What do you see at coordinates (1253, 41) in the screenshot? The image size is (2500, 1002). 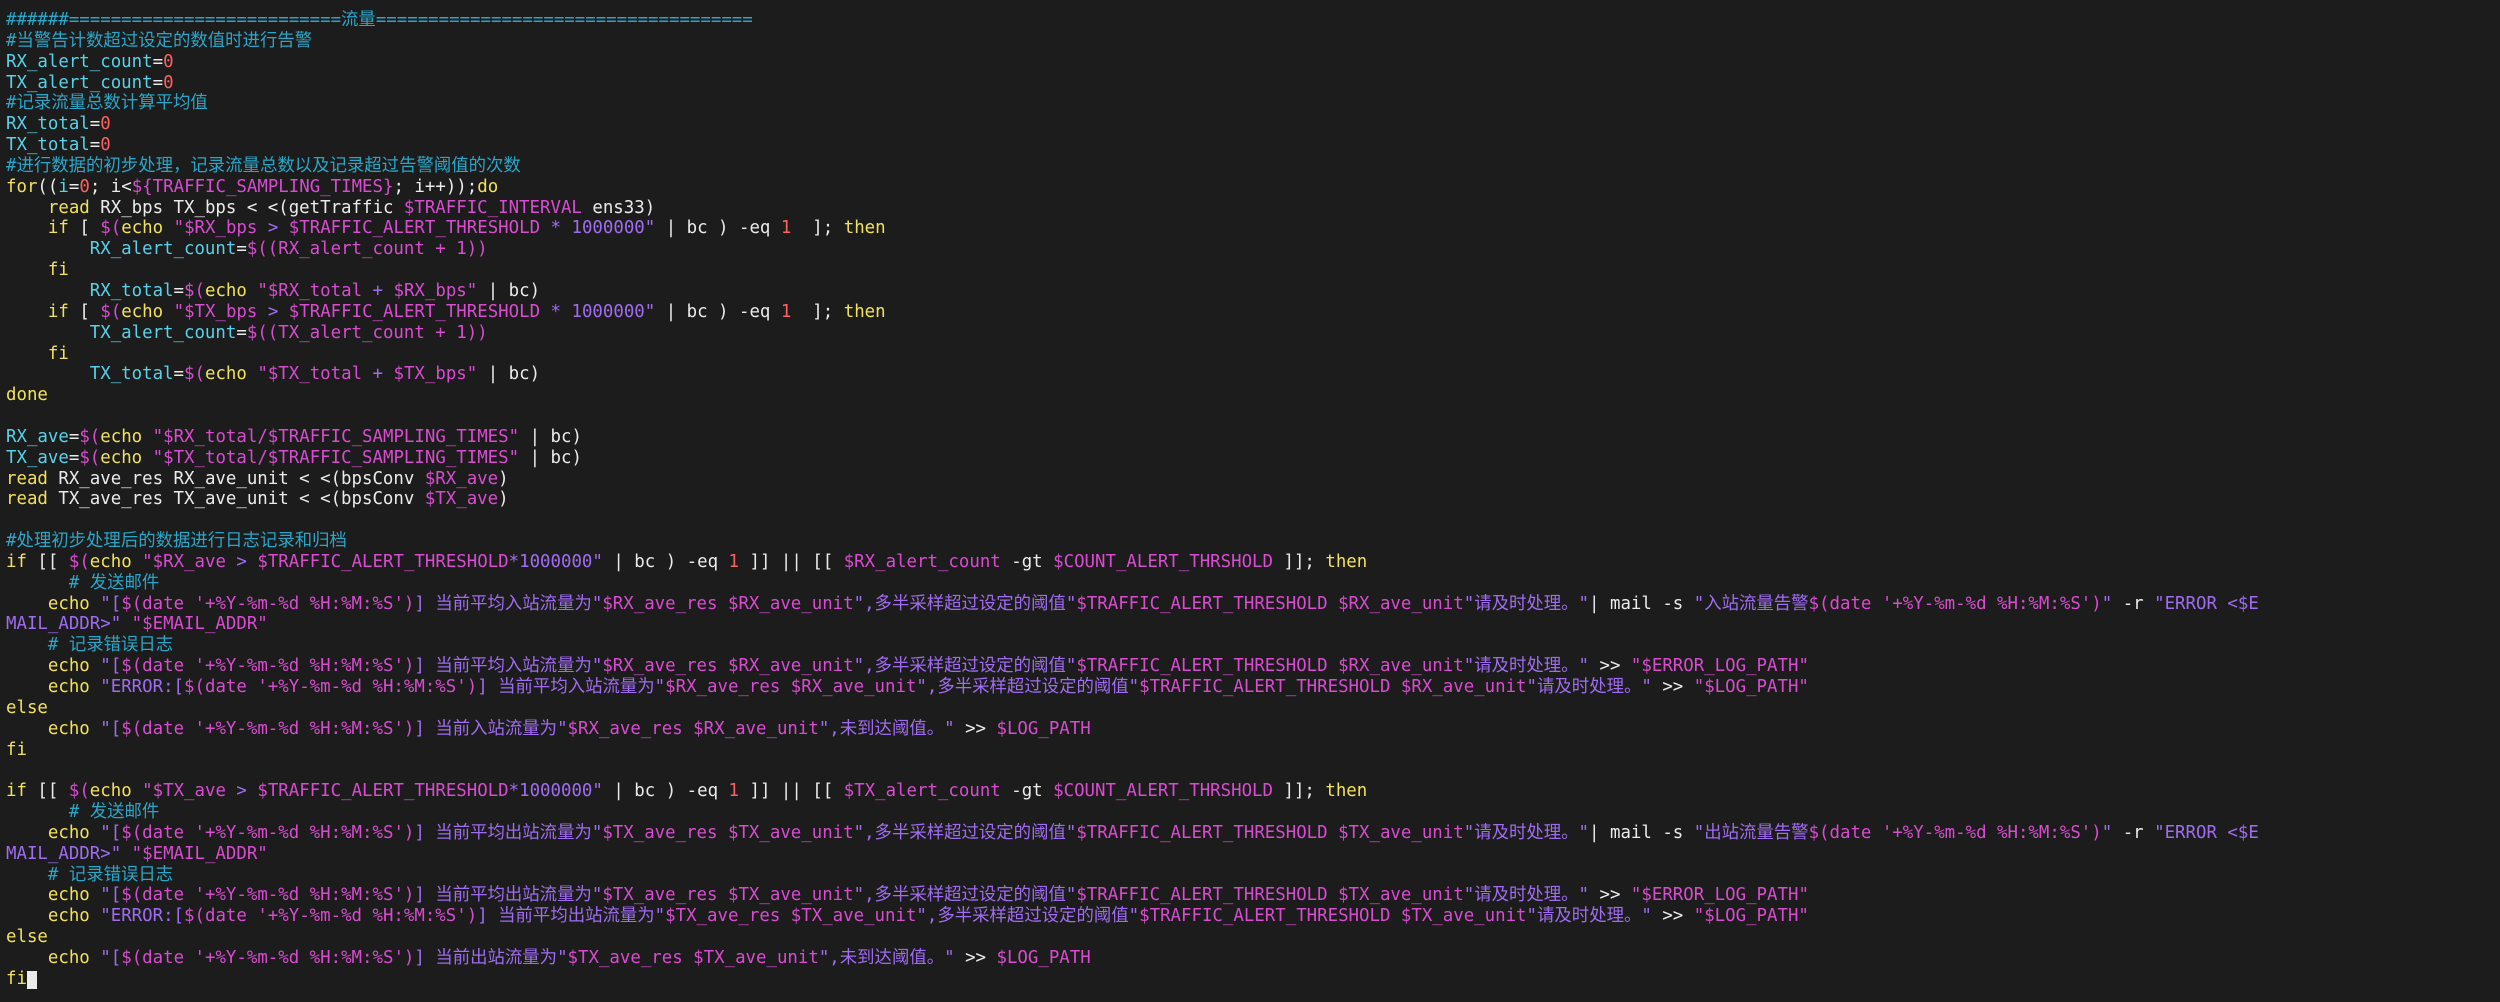 I see `code-line: #当警告计数超过设定的数值时进行告警` at bounding box center [1253, 41].